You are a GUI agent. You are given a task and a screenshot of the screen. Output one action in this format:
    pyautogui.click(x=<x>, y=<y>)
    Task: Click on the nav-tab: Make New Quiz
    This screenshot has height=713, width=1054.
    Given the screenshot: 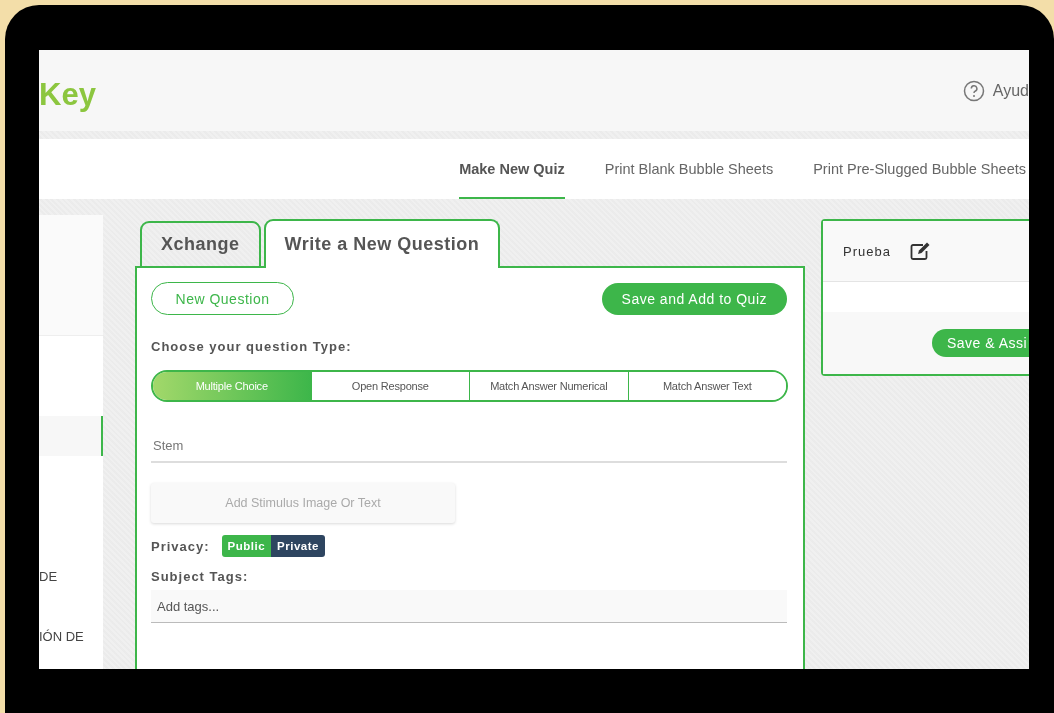 What is the action you would take?
    pyautogui.click(x=512, y=169)
    